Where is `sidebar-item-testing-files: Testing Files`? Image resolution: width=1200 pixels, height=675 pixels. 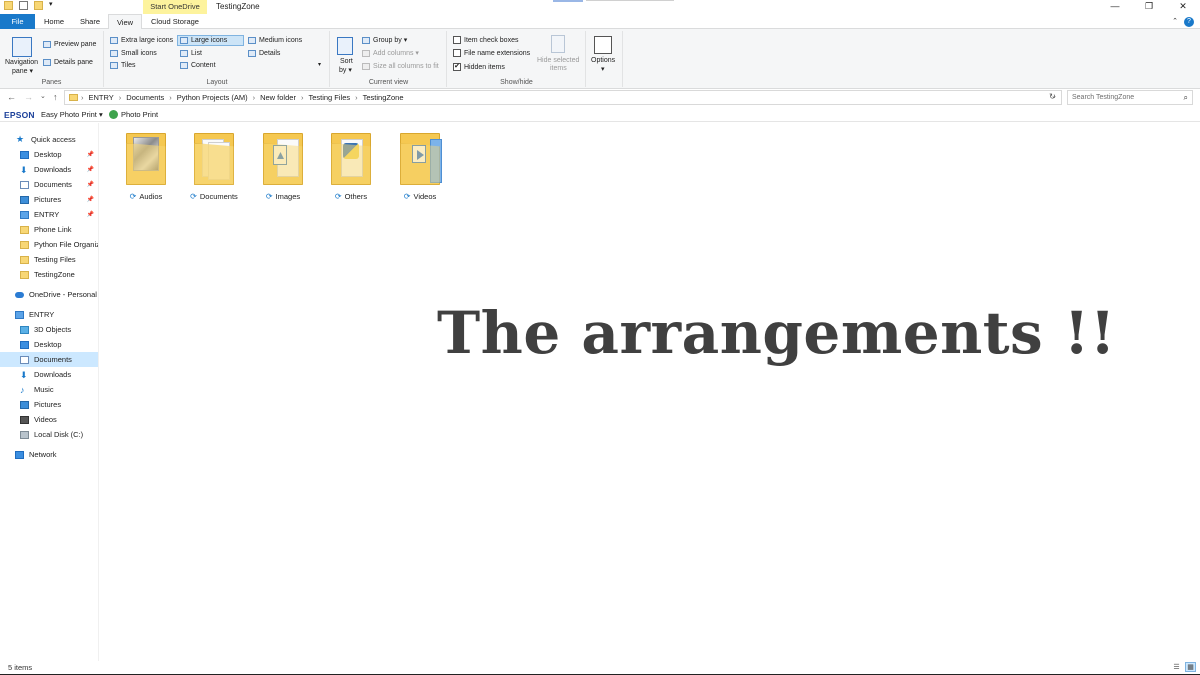 sidebar-item-testing-files: Testing Files is located at coordinates (49, 259).